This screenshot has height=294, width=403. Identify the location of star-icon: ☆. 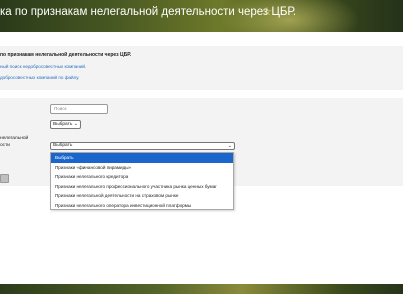
(267, 11).